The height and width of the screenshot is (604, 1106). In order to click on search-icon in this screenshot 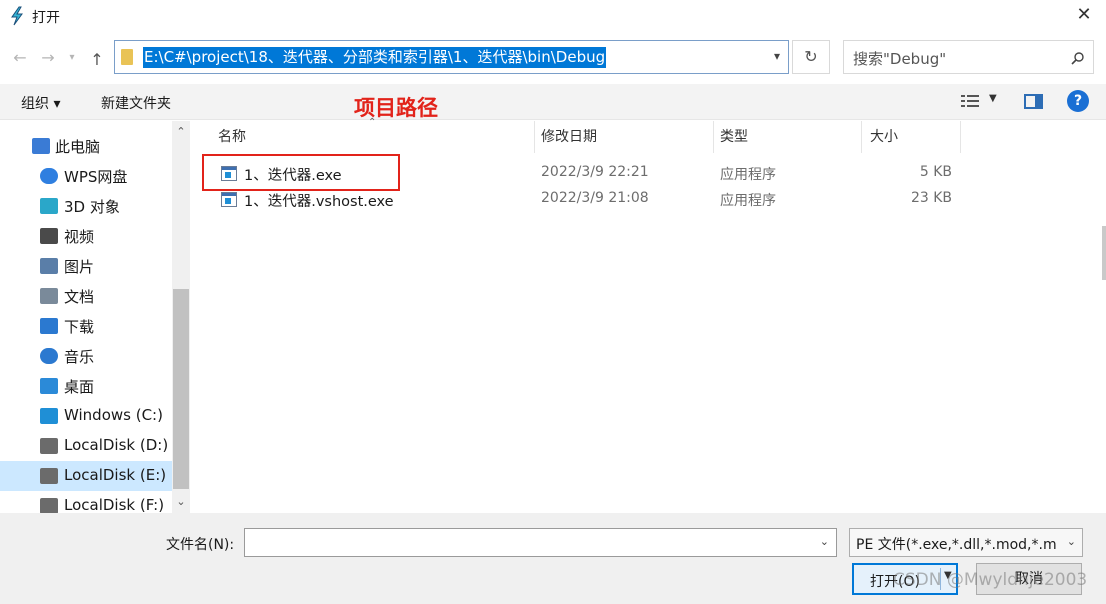, I will do `click(1077, 58)`.